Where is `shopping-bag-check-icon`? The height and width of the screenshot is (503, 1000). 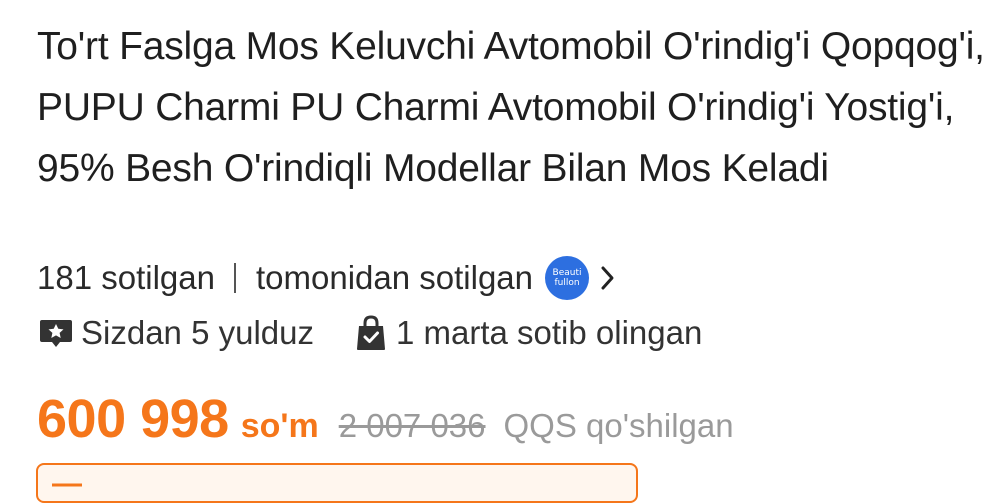
shopping-bag-check-icon is located at coordinates (371, 333).